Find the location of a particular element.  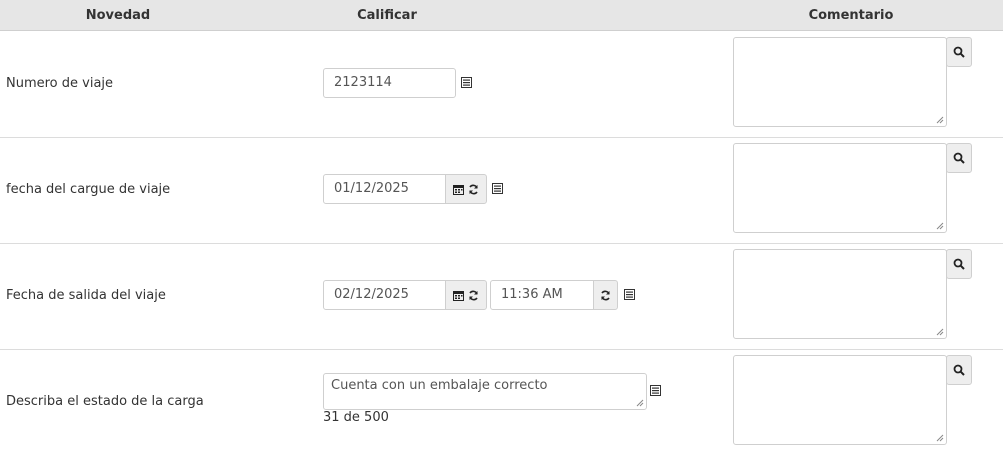

header-comentario: Comentario is located at coordinates (851, 15).